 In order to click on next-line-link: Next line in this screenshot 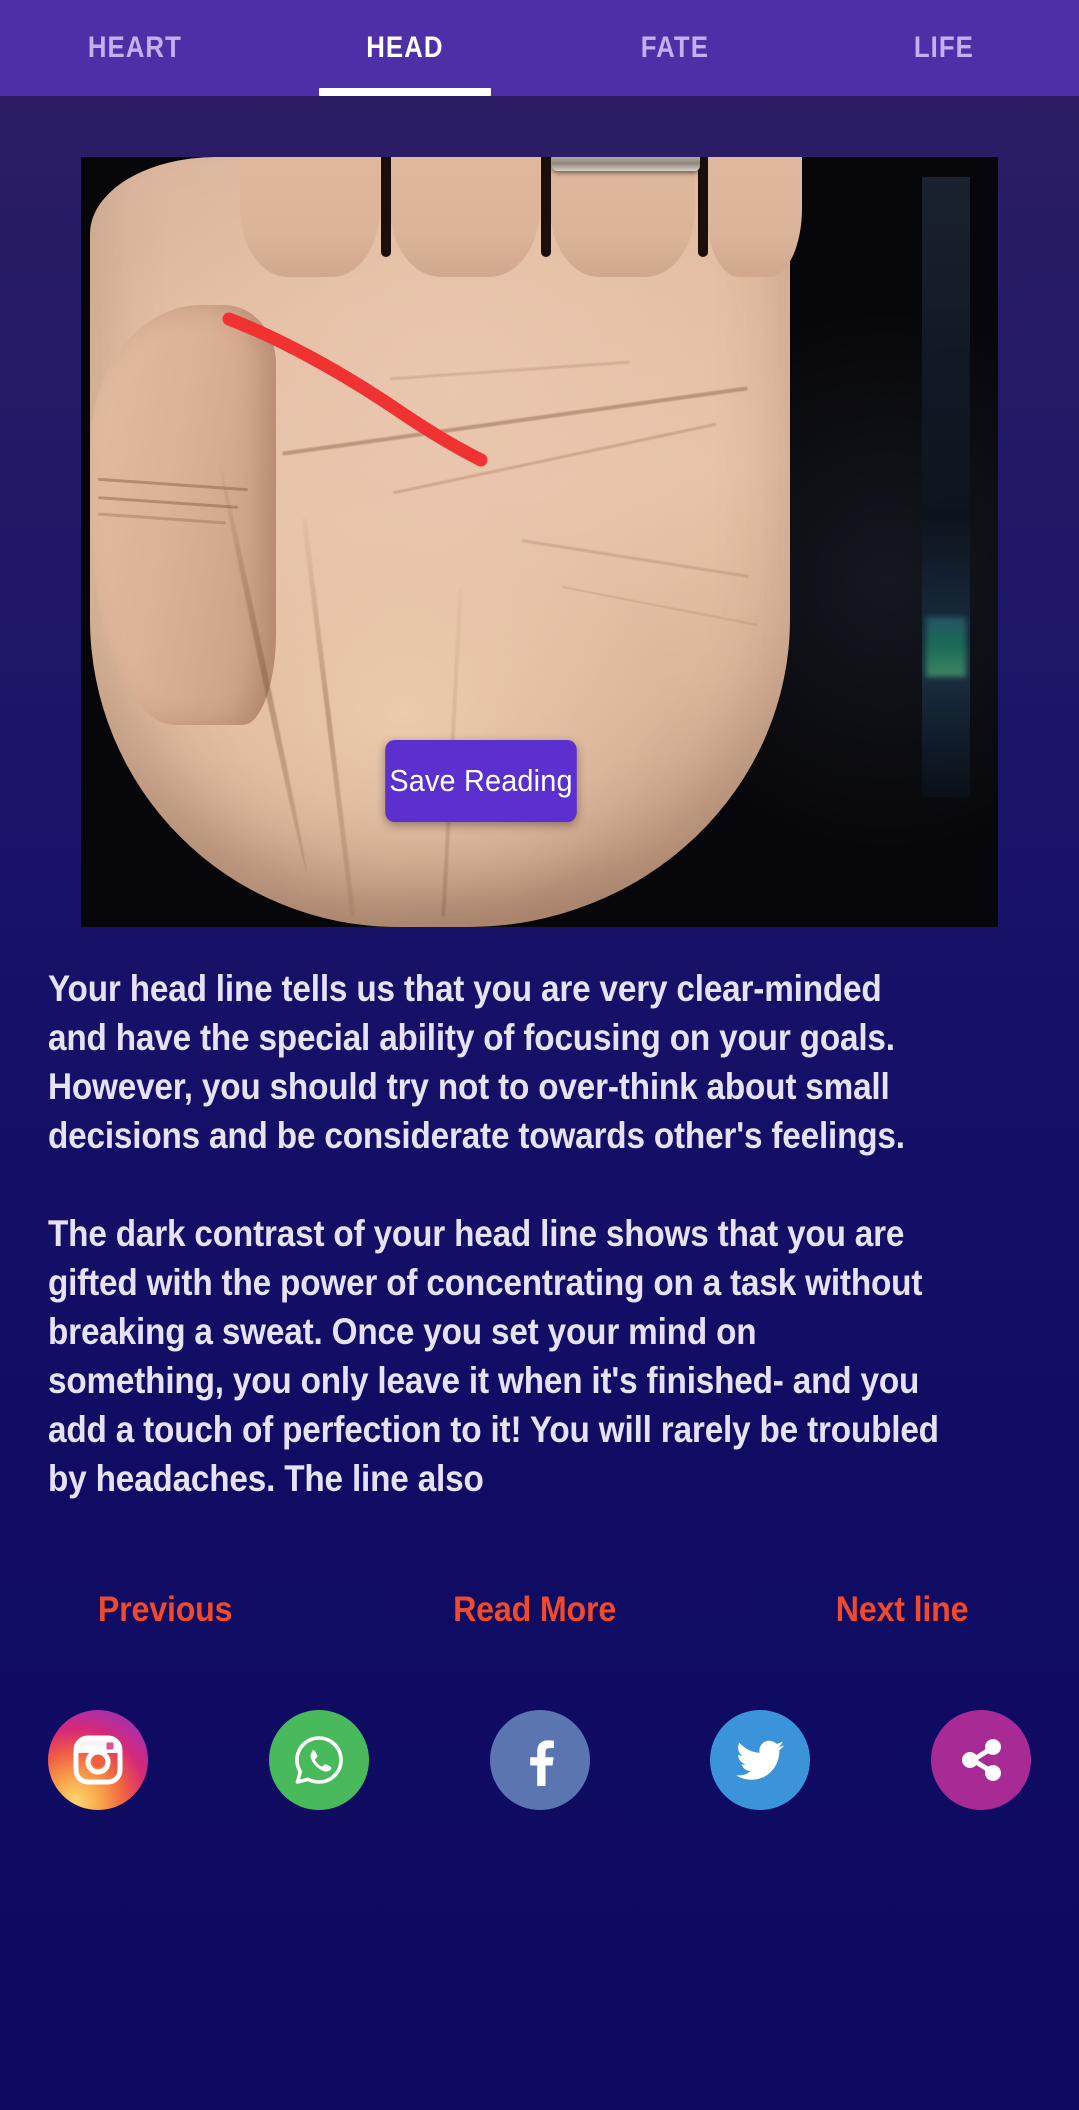, I will do `click(902, 1610)`.